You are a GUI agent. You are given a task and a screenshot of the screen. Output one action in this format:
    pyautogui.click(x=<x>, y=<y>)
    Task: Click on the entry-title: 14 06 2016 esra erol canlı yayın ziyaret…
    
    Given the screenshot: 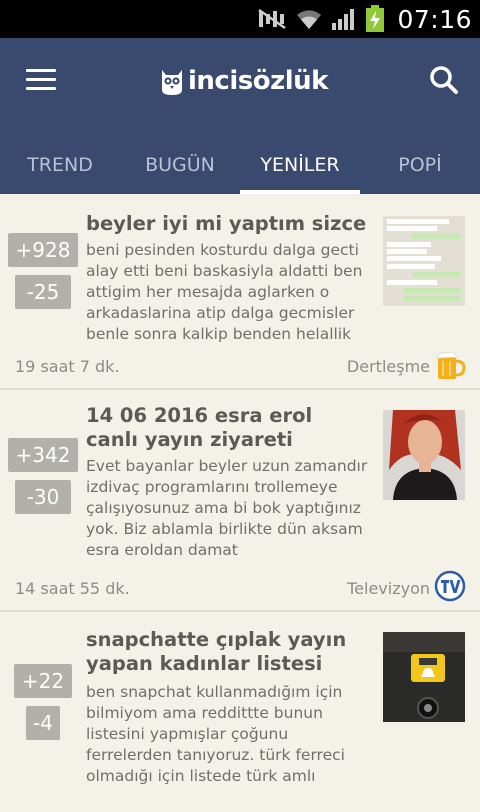 What is the action you would take?
    pyautogui.click(x=223, y=428)
    